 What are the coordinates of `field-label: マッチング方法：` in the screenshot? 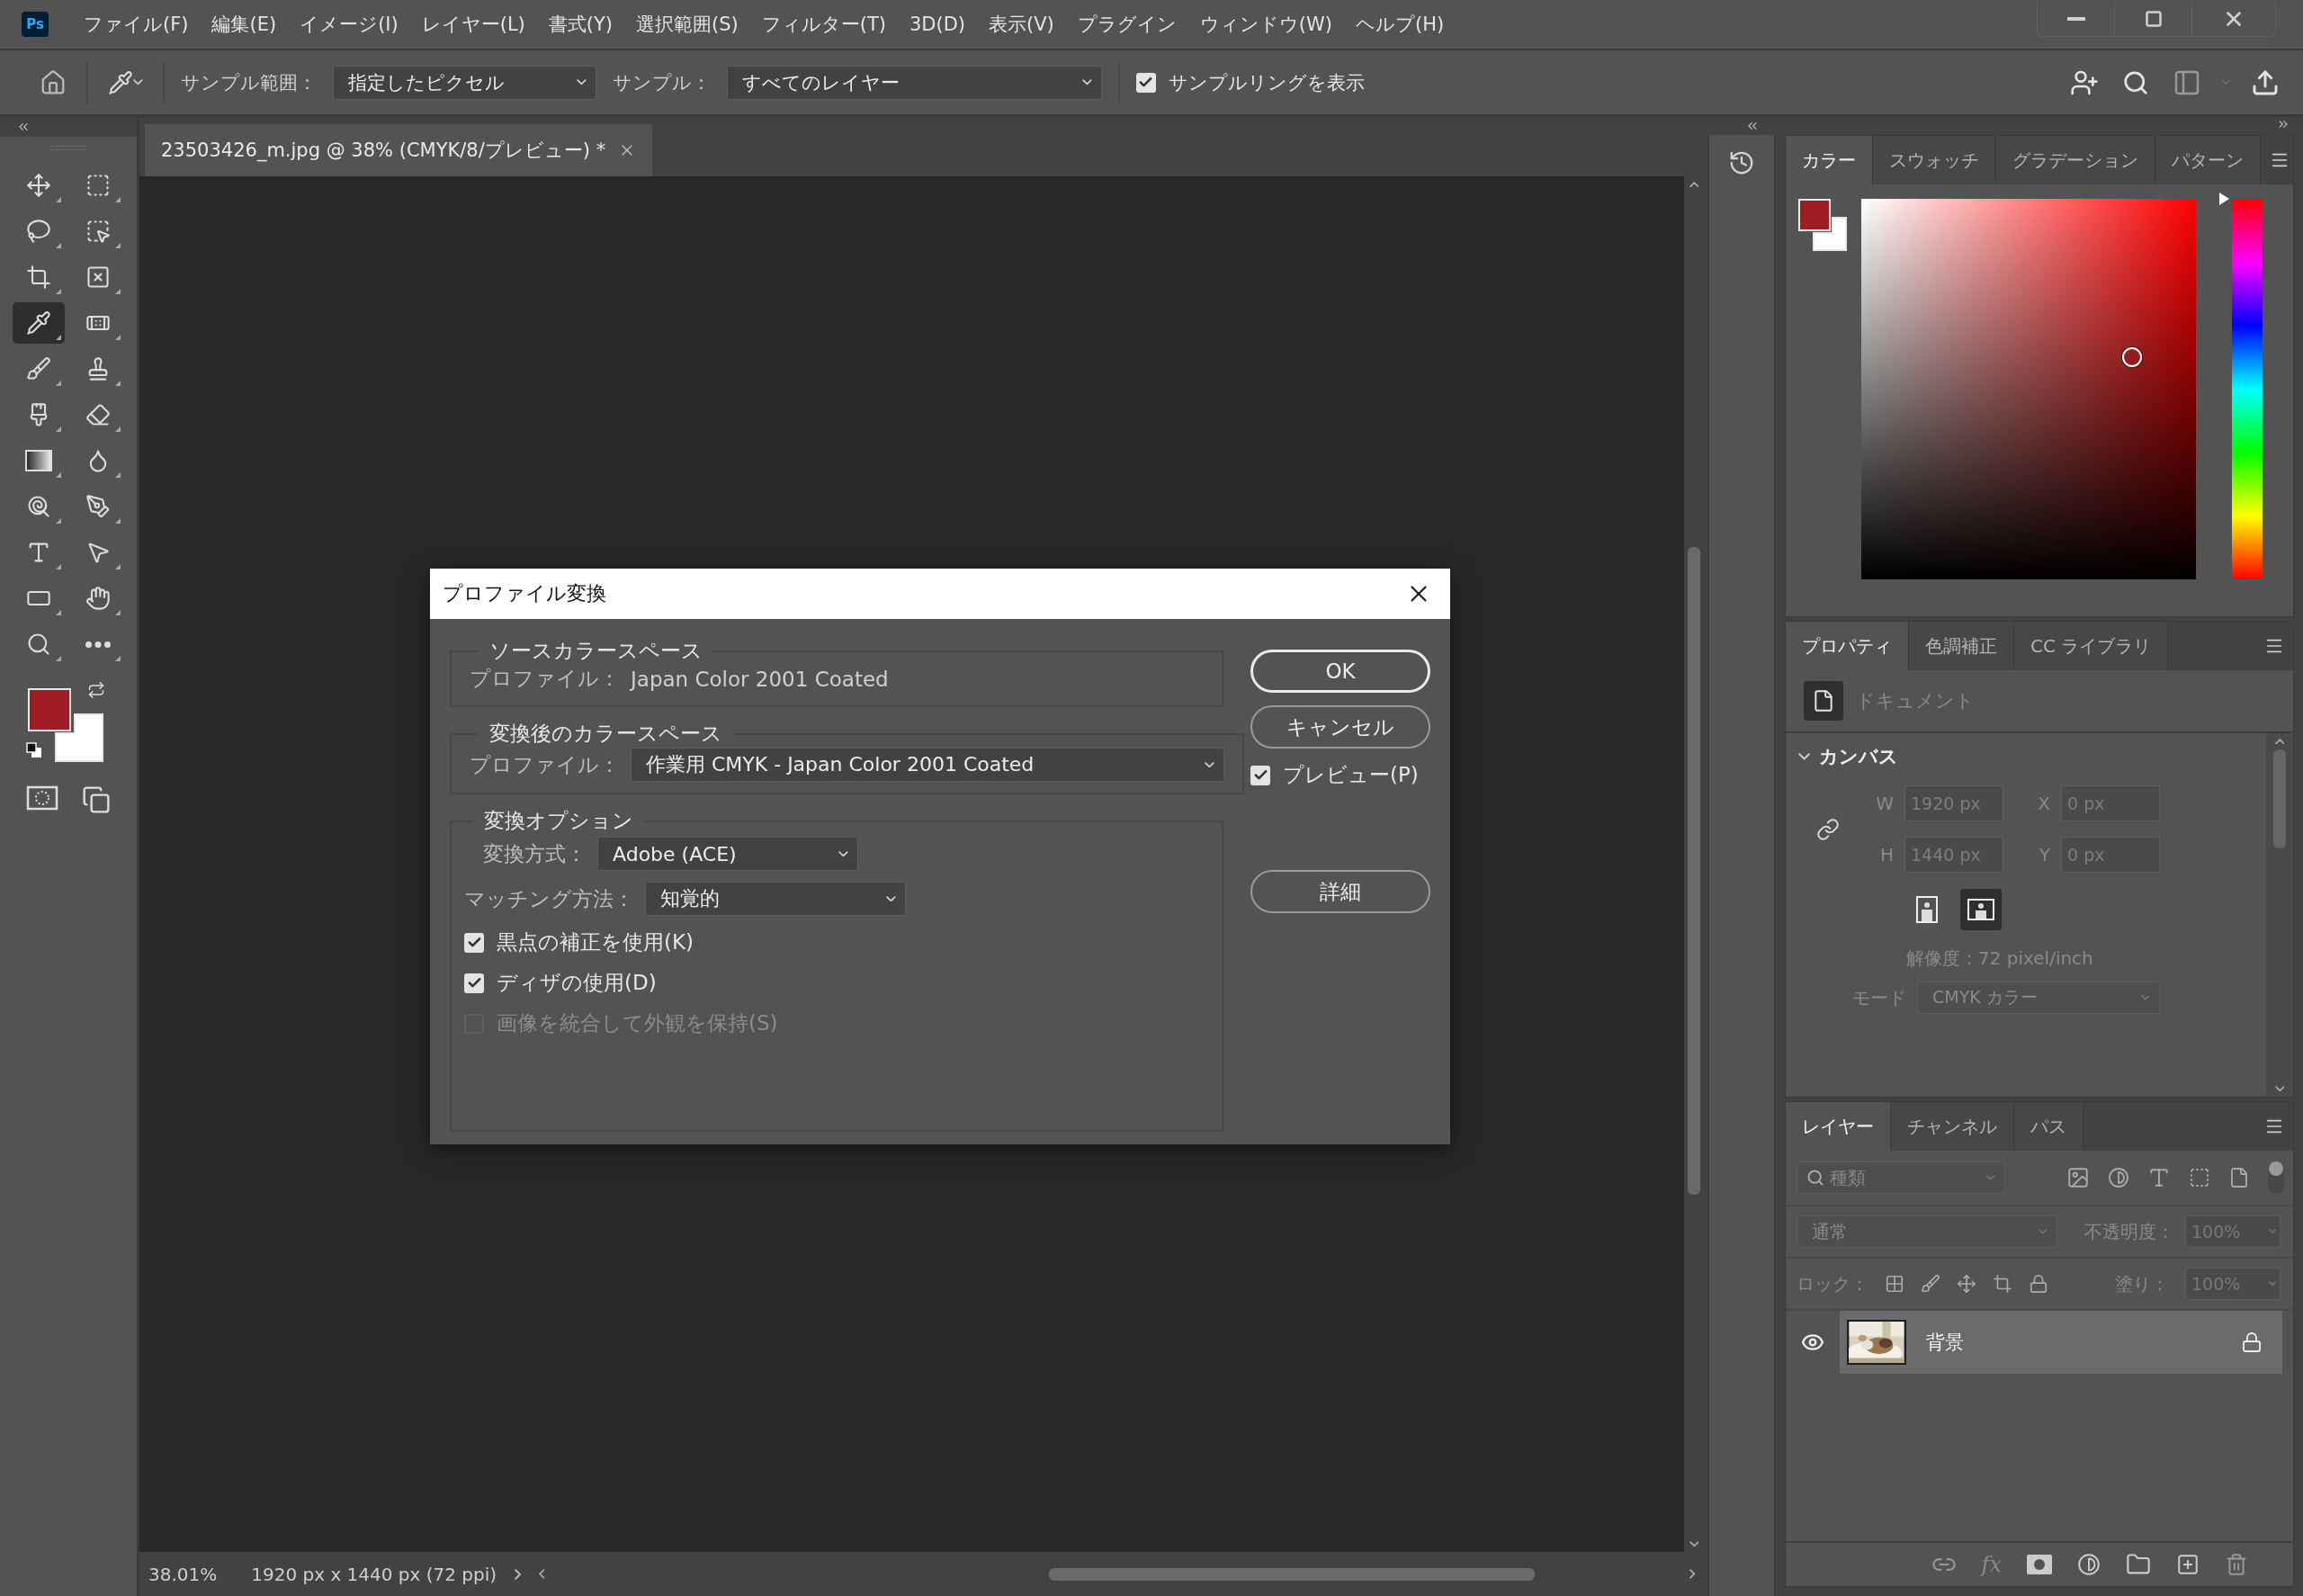 It's located at (549, 898).